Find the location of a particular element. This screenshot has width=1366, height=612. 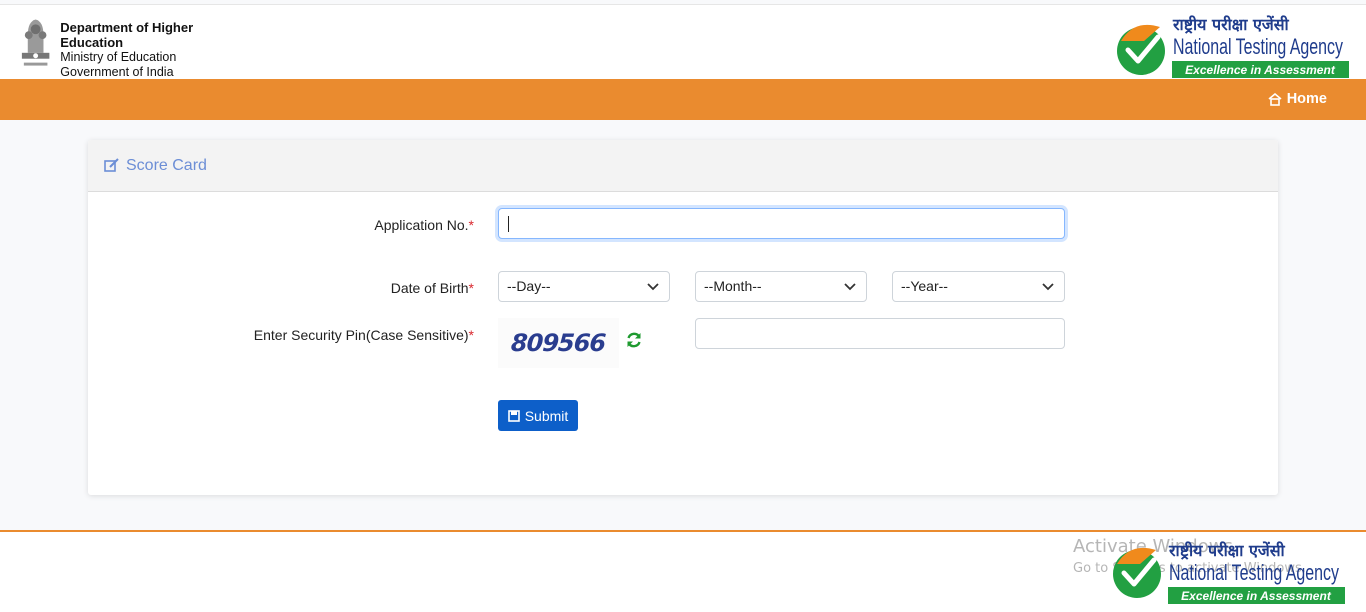

application-no-label: Application No.* is located at coordinates (424, 225).